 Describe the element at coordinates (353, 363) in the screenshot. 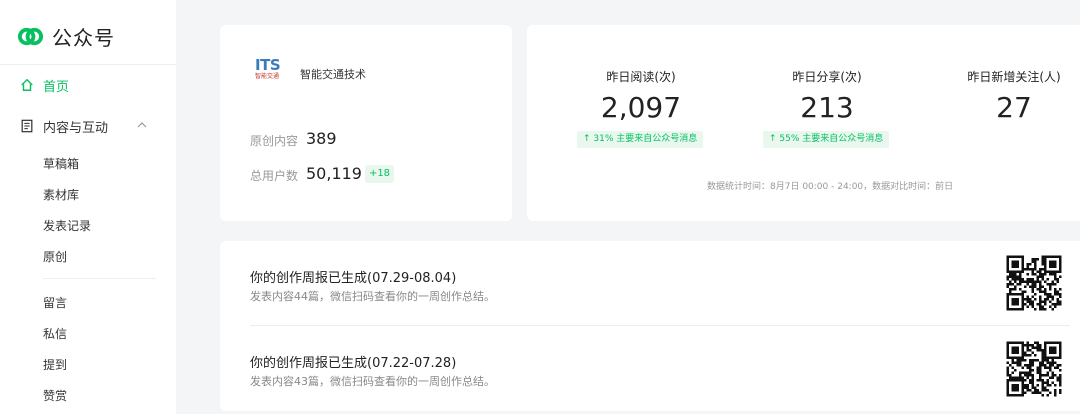

I see `report-title: 你的创作周报已生成(07.22-07.28)` at that location.